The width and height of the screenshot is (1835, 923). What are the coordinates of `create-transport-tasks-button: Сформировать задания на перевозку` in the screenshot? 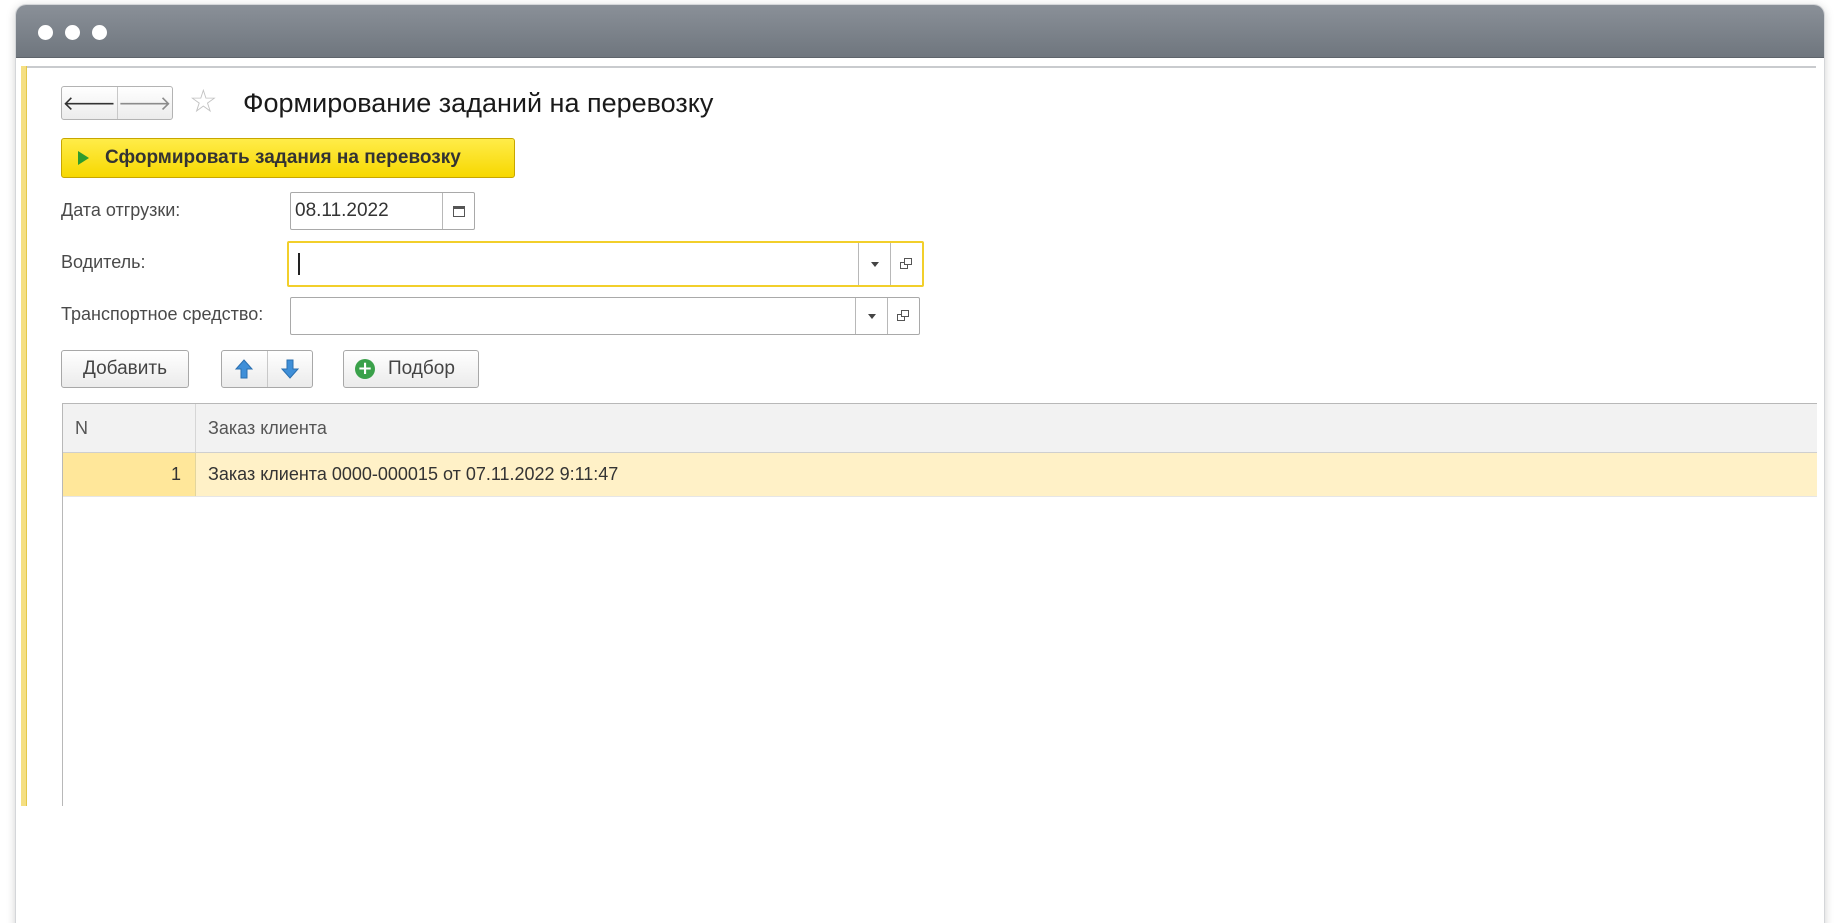 It's located at (288, 158).